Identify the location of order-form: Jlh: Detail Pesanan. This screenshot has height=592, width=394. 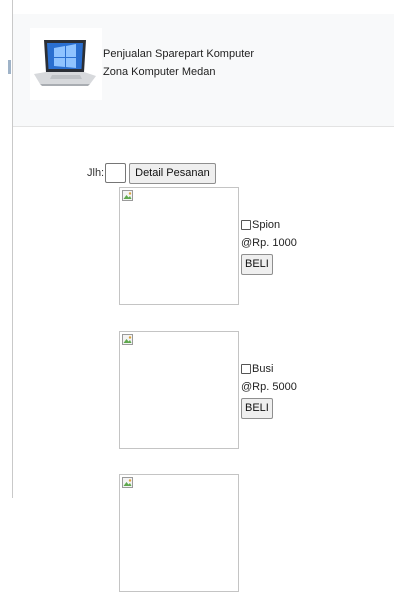
(151, 173).